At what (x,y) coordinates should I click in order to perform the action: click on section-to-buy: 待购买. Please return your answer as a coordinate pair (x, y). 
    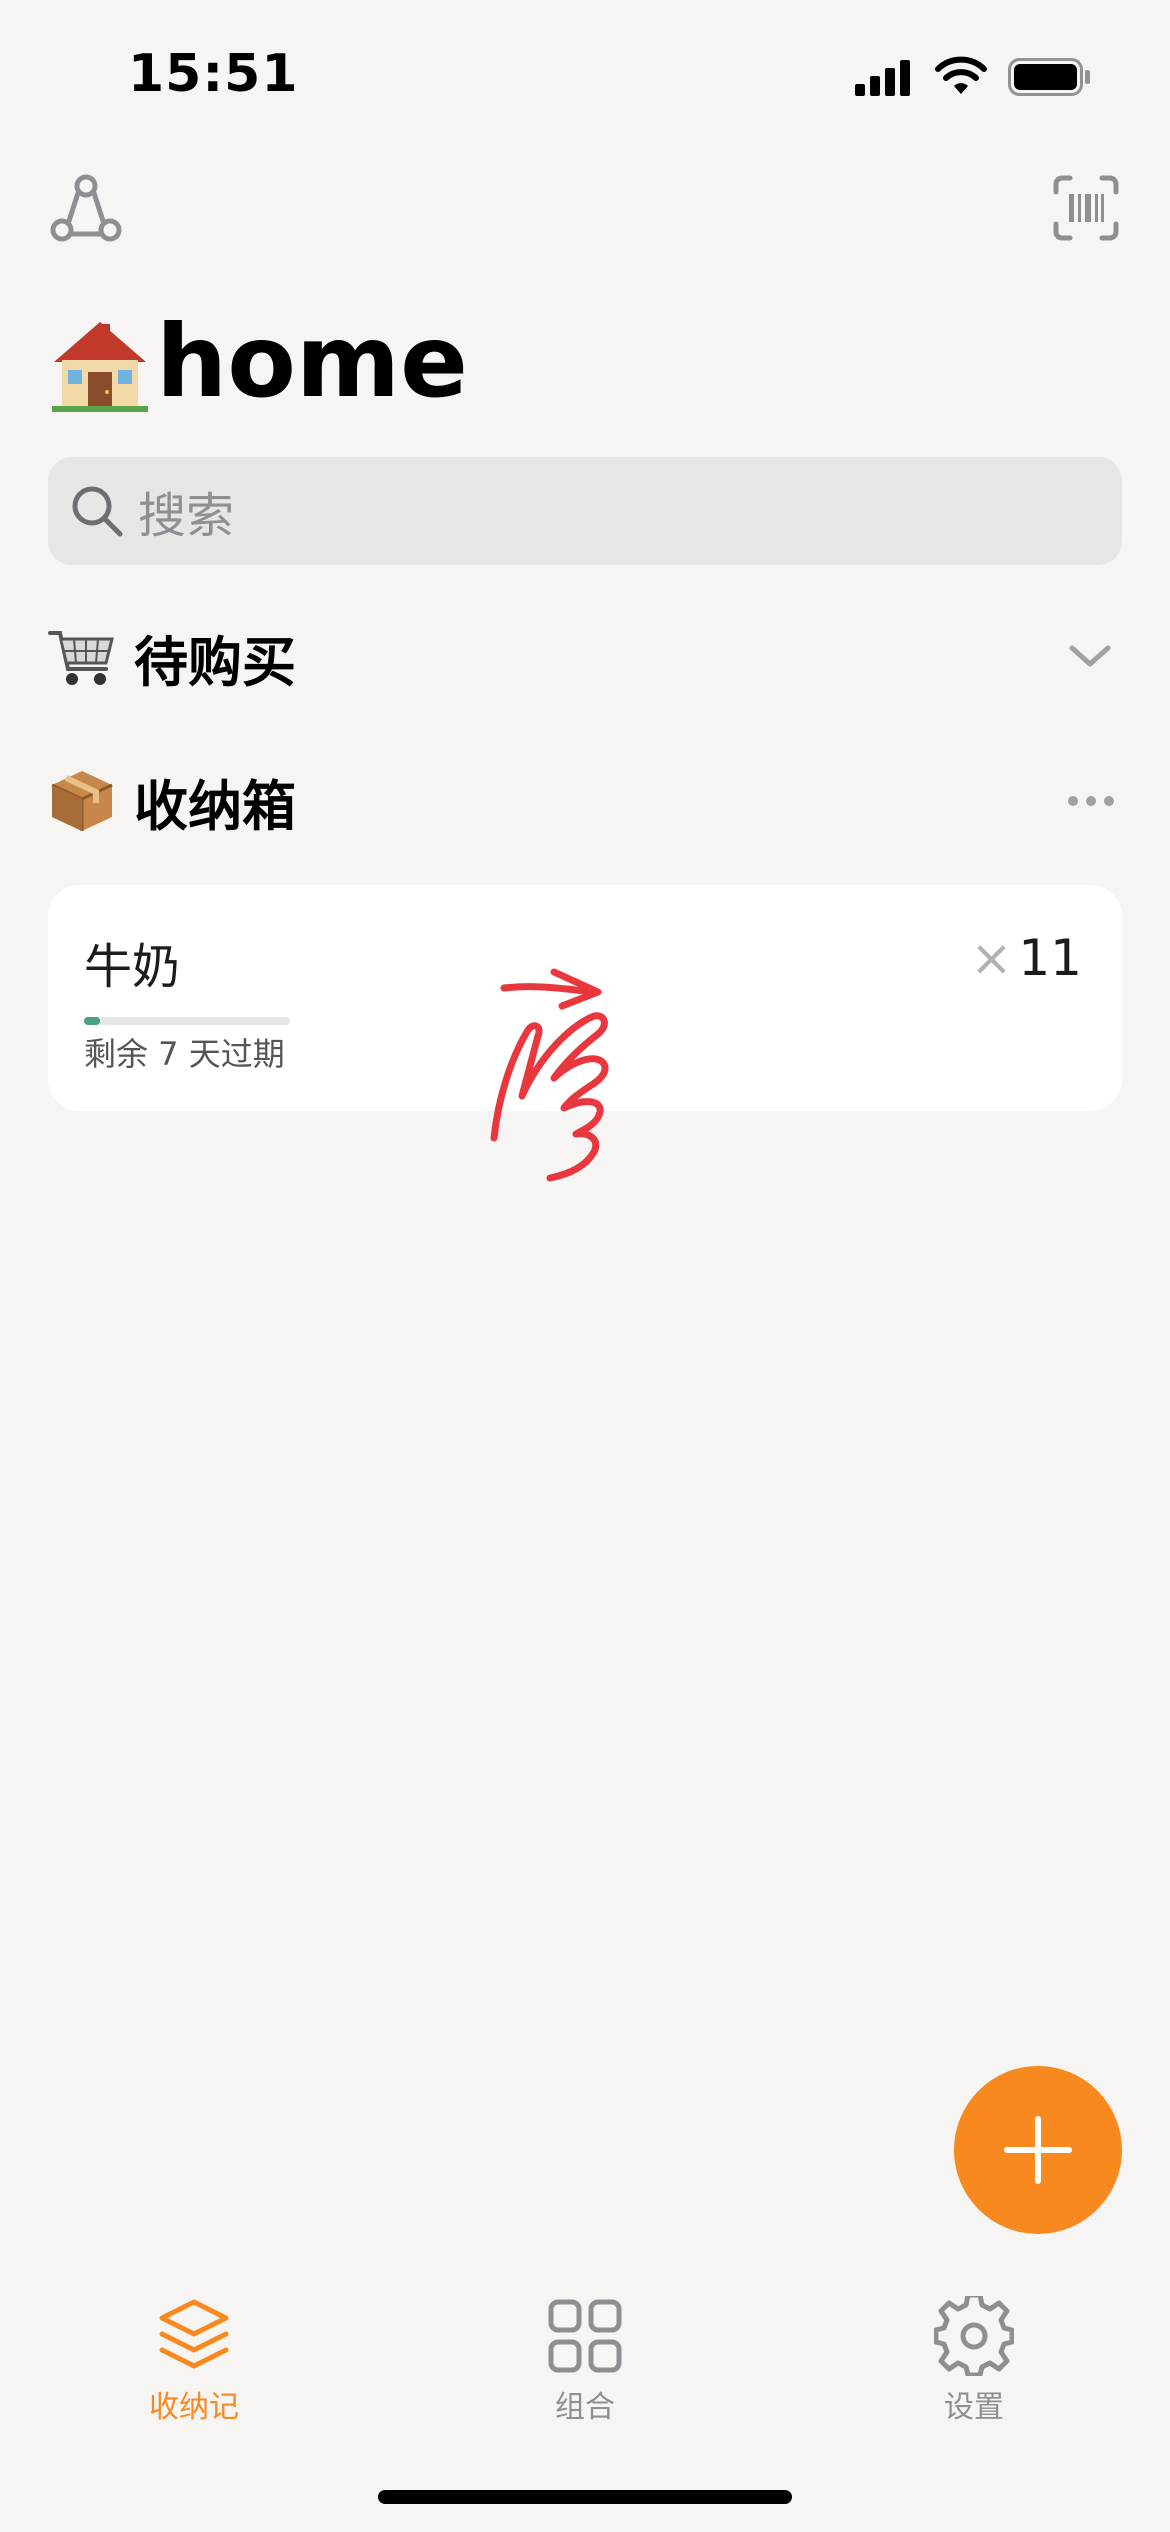
    Looking at the image, I should click on (585, 657).